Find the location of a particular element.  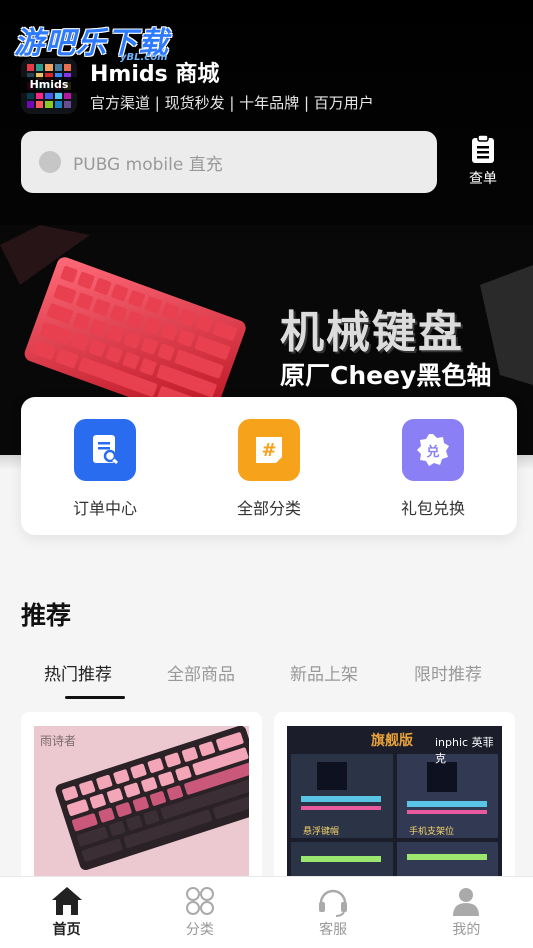

quick-item-label: 订单中心 is located at coordinates (104, 508).